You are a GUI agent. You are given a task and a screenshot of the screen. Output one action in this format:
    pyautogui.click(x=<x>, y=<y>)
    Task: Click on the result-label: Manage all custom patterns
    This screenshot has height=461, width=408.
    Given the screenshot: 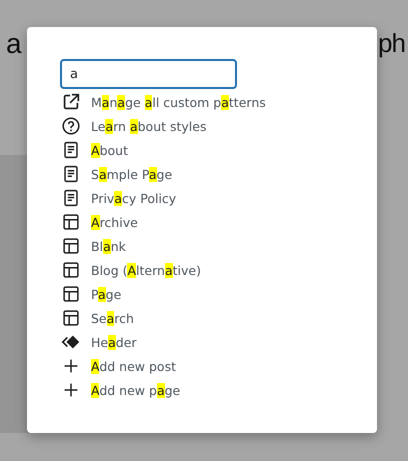 What is the action you would take?
    pyautogui.click(x=178, y=102)
    